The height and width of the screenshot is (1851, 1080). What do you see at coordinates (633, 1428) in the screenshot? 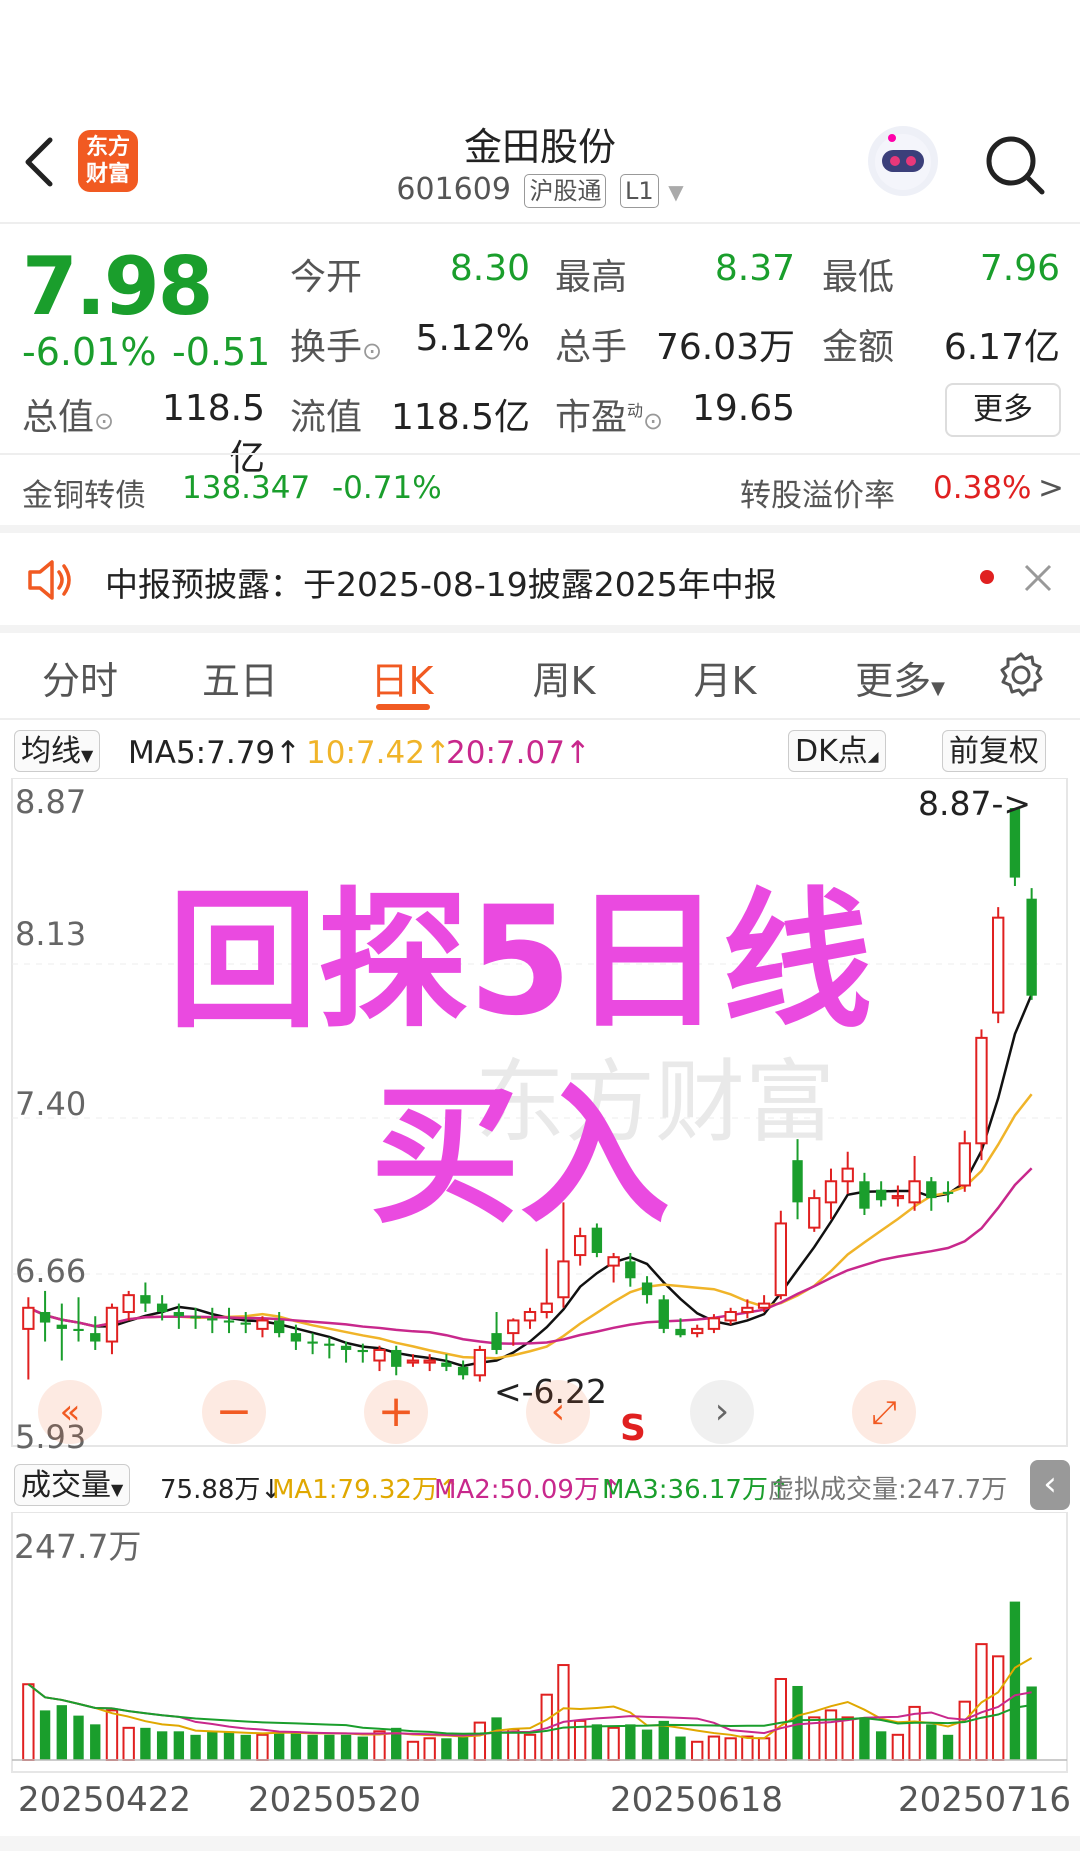
I see `sell-signal: S` at bounding box center [633, 1428].